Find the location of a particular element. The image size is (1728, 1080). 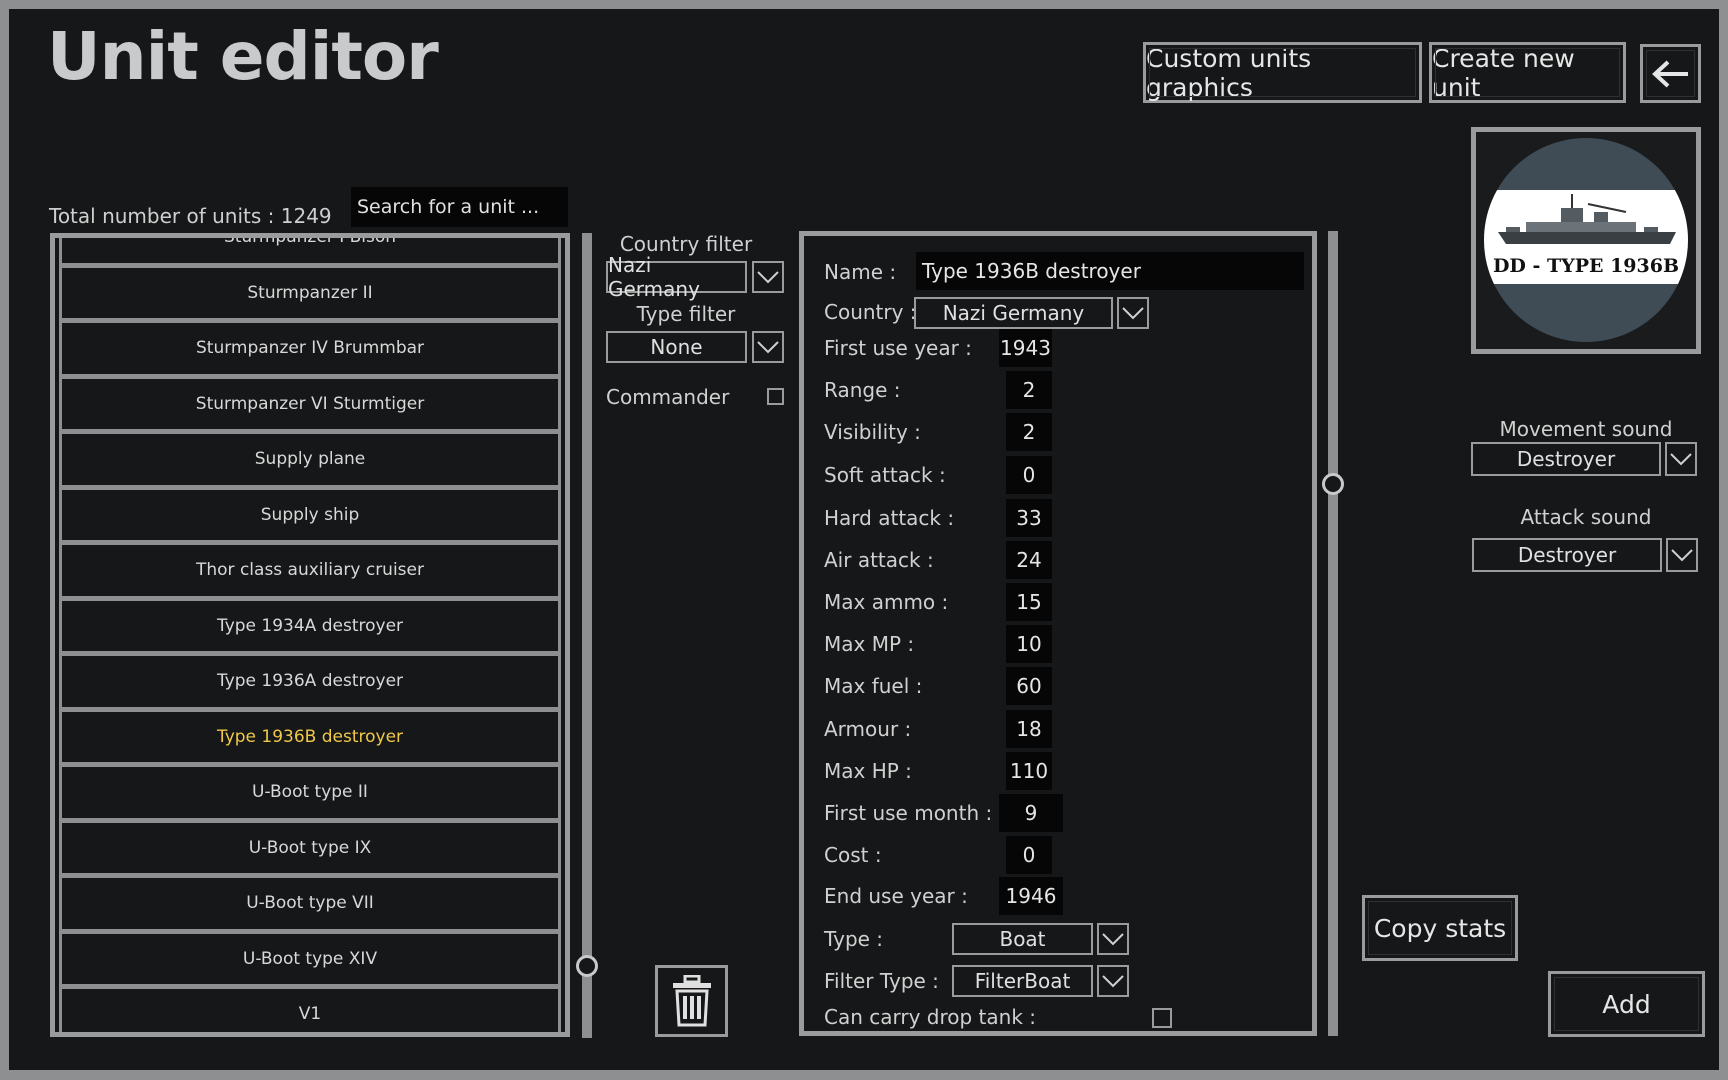

unit-list-item: Supply ship is located at coordinates (310, 517).